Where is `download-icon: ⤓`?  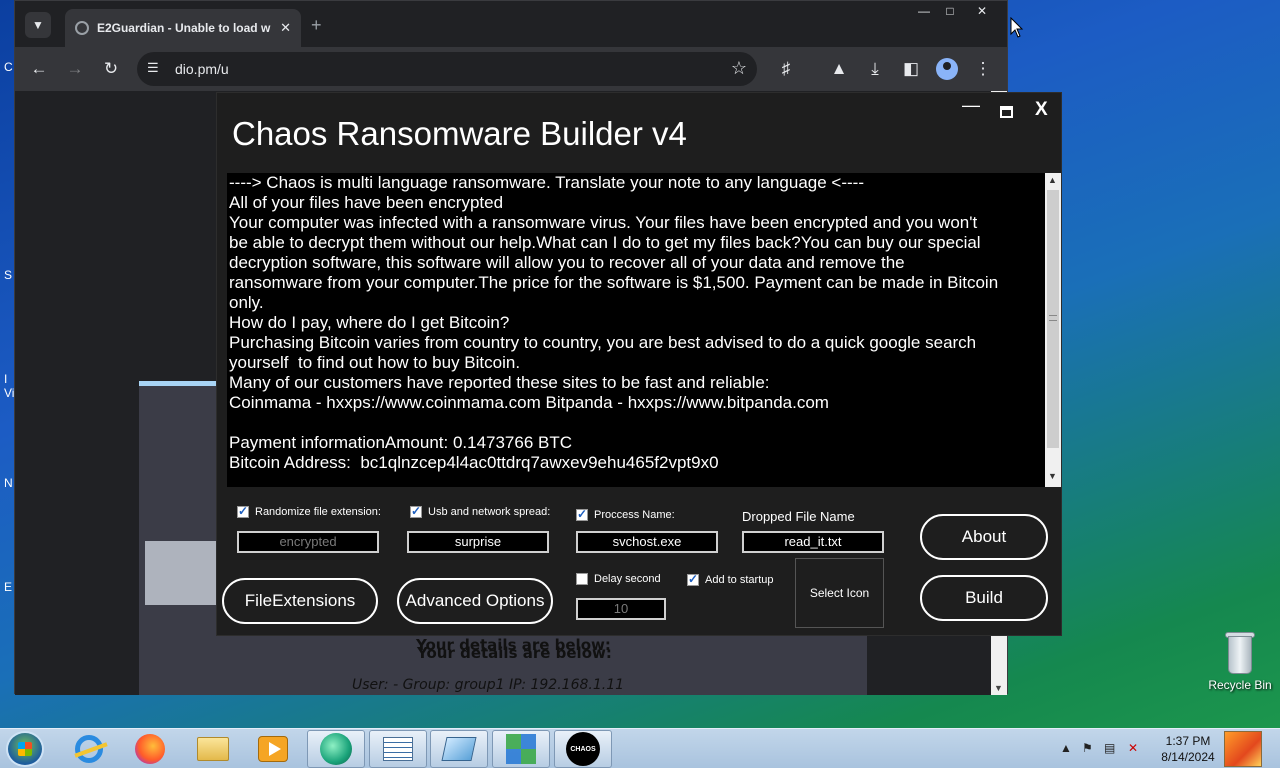
download-icon: ⤓ is located at coordinates (875, 69).